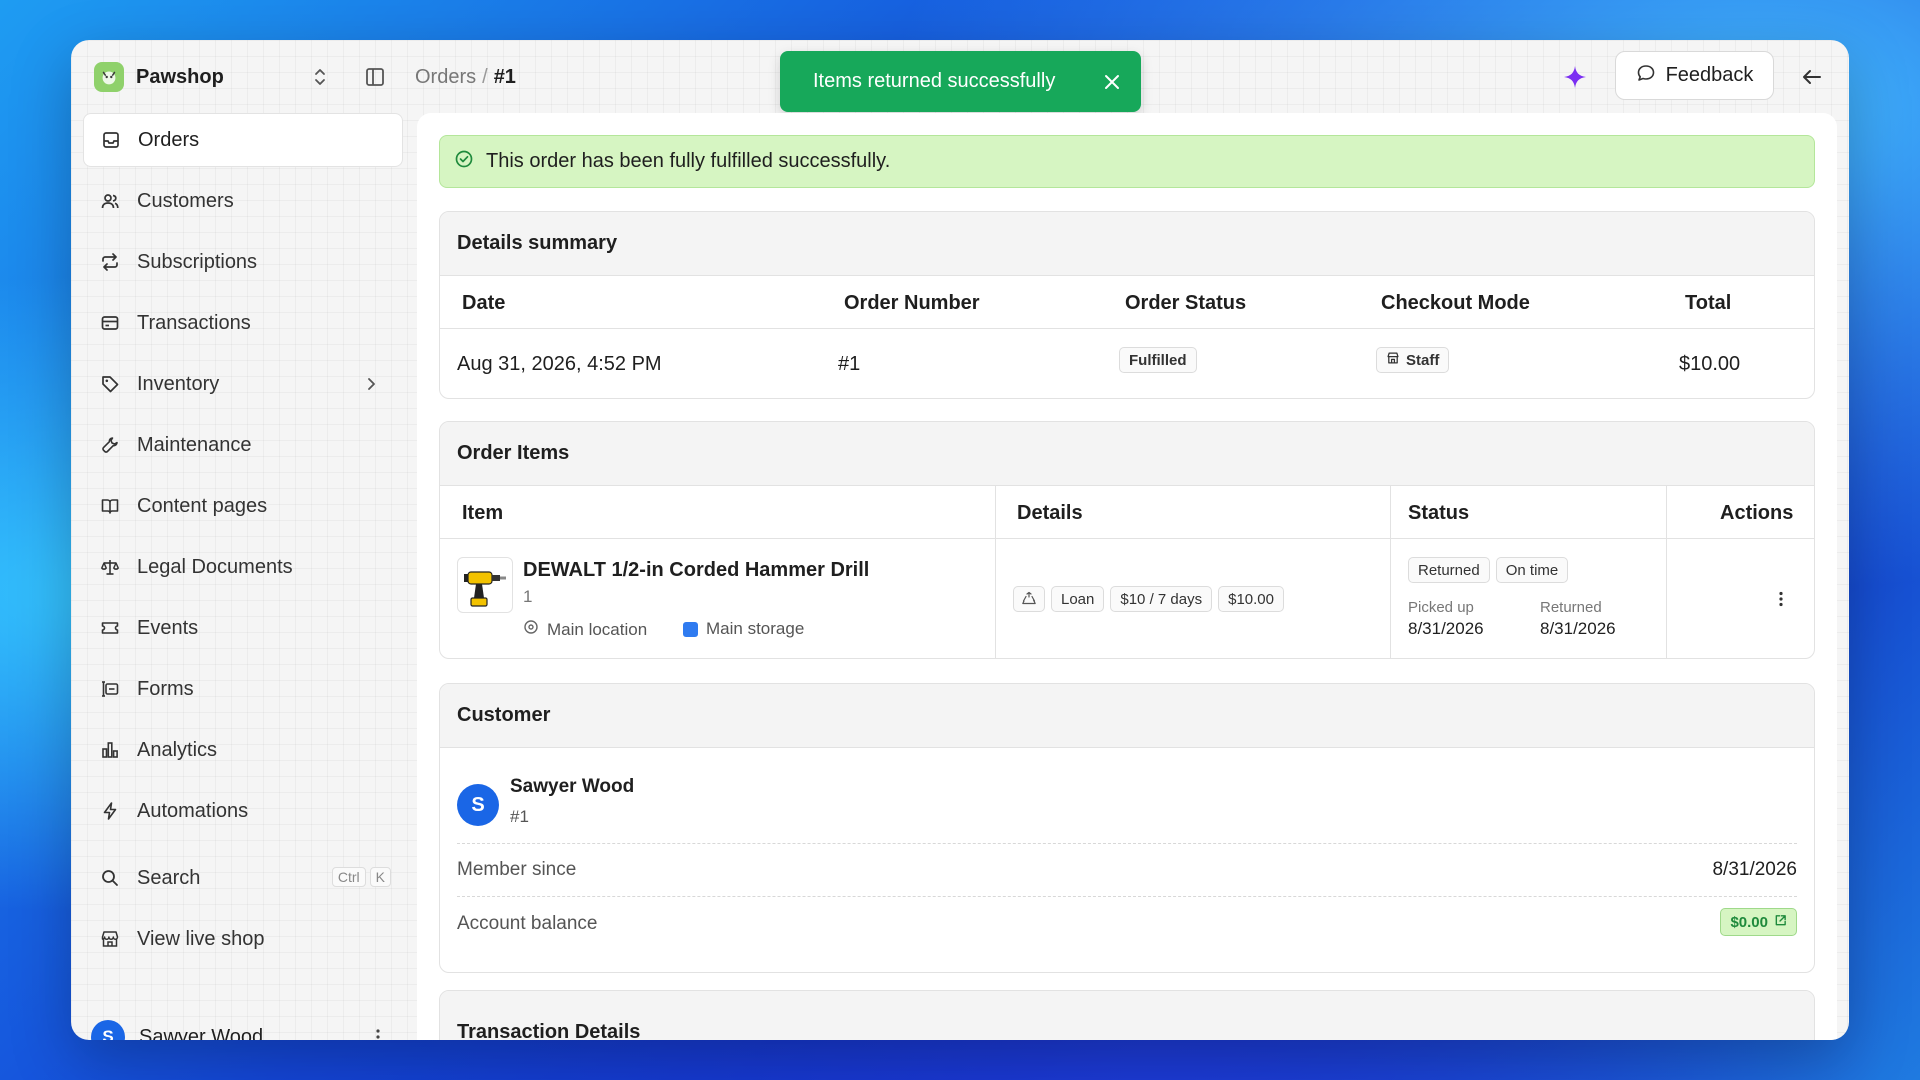  What do you see at coordinates (109, 77) in the screenshot?
I see `pawshop-logo-icon` at bounding box center [109, 77].